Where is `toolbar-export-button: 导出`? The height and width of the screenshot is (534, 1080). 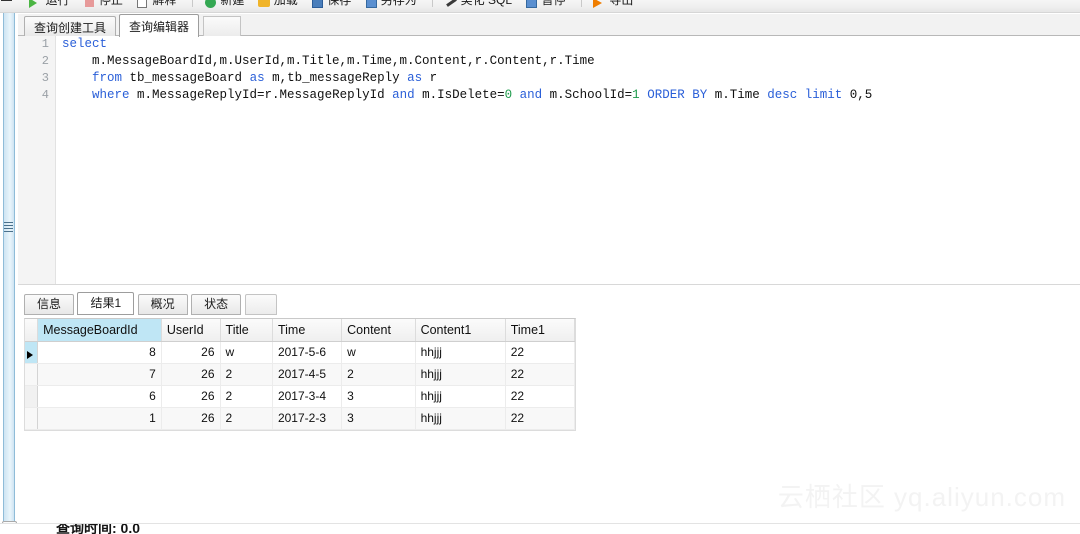
toolbar-export-button: 导出 is located at coordinates (613, 4).